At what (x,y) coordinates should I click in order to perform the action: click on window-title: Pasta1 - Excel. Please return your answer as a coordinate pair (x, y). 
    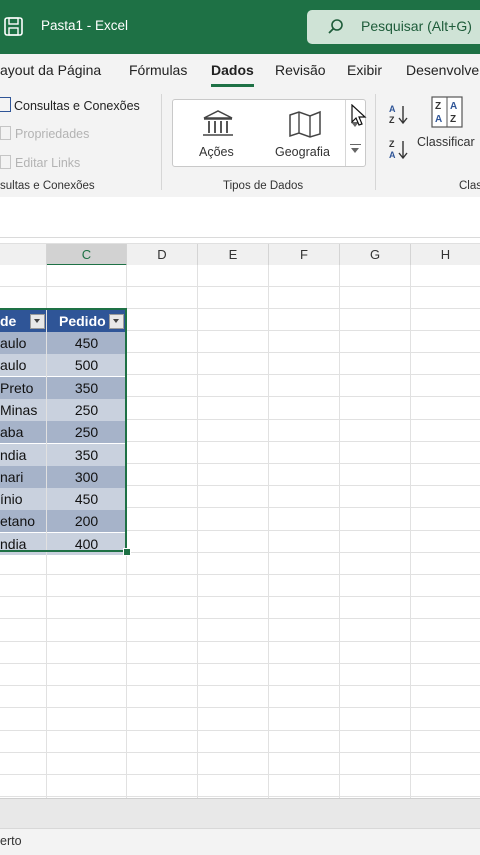
    Looking at the image, I should click on (85, 25).